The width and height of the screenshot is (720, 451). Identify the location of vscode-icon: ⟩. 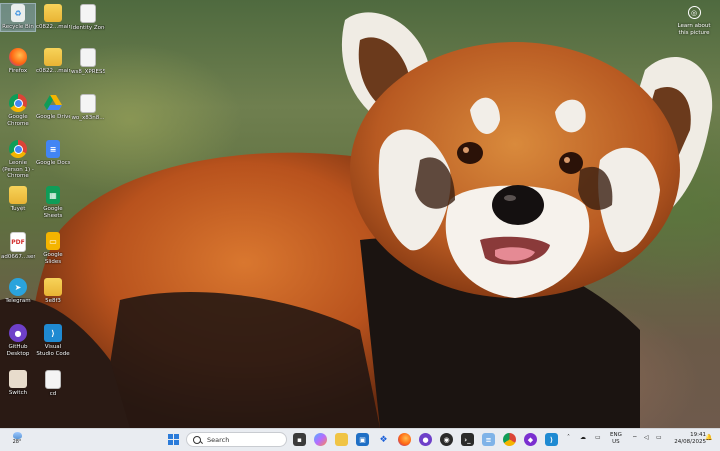
(53, 333).